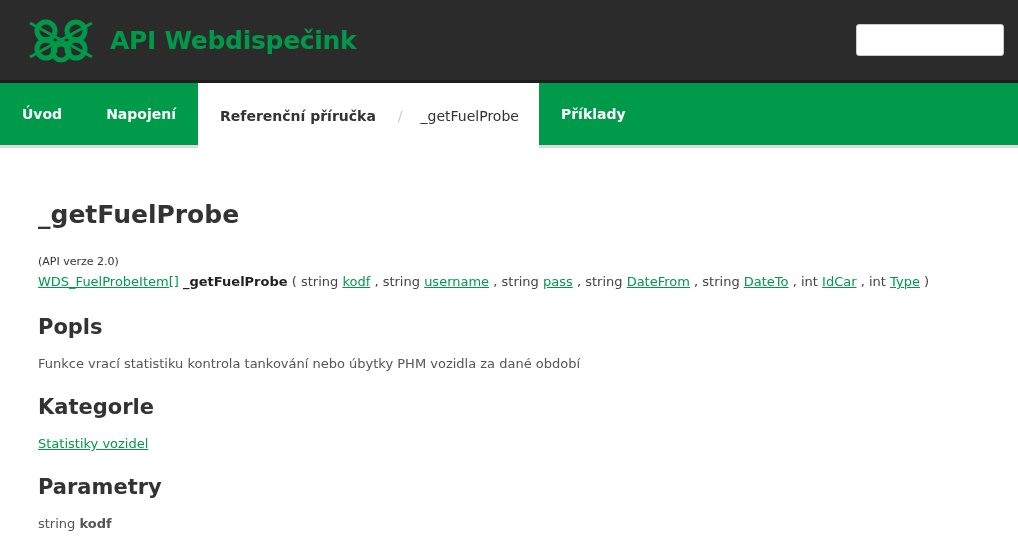 The image size is (1018, 555). I want to click on method-signature: WDS_FuelProbeItem[] _getFuelProbe ( string kodf , string username , string pass , string DateFrom , string DateTo , int IdCar , int Type ), so click(484, 281).